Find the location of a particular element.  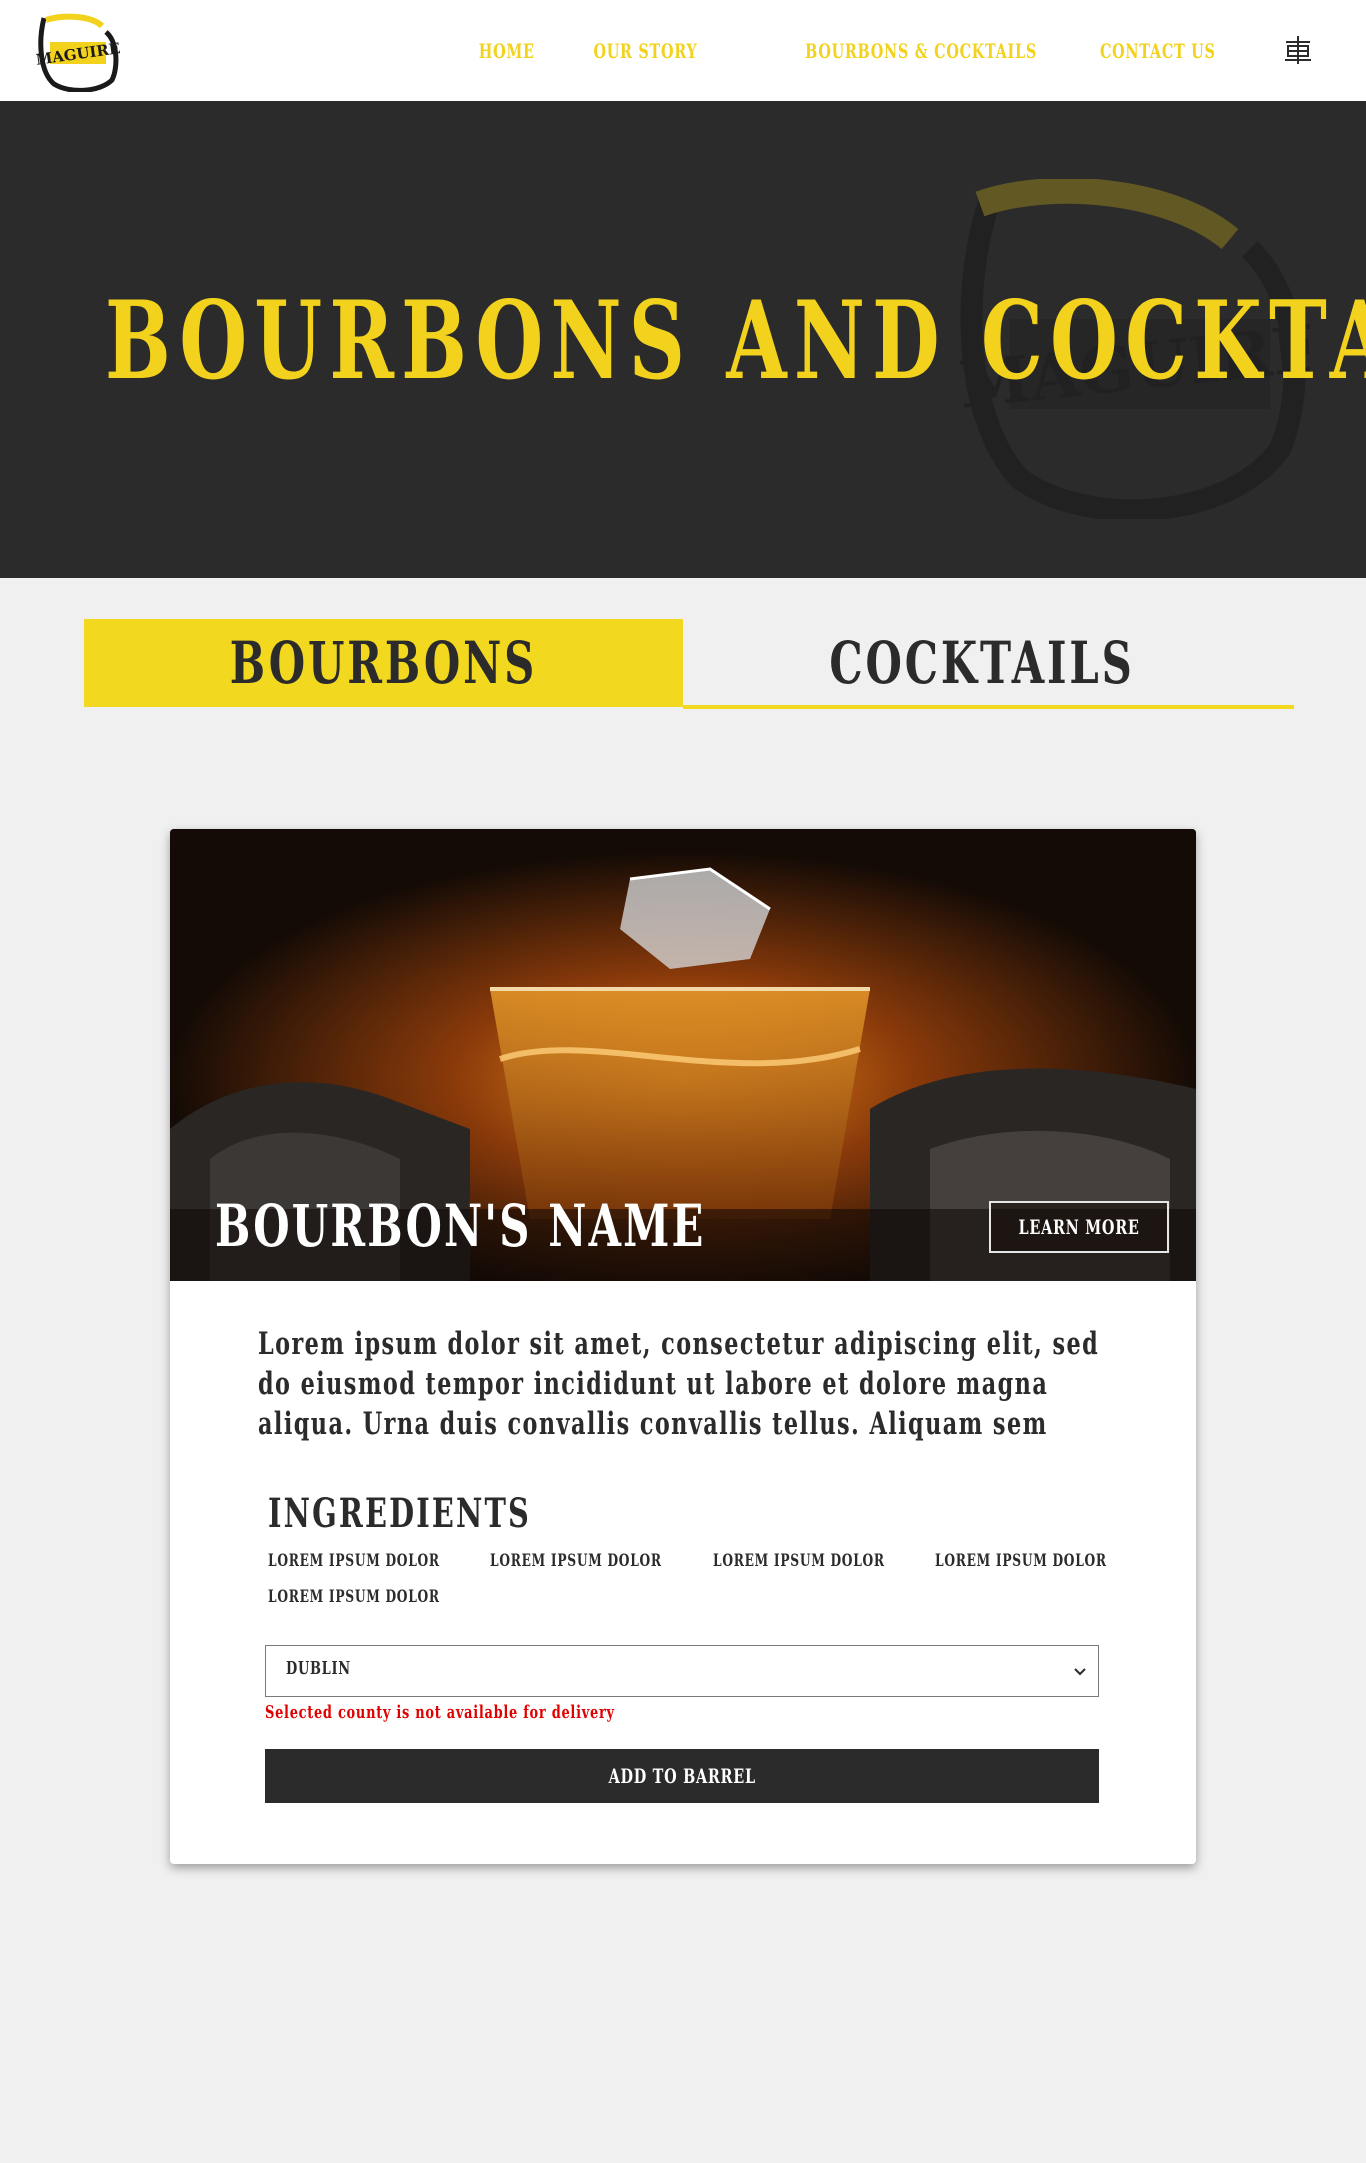

nav-home: HOME is located at coordinates (496, 51).